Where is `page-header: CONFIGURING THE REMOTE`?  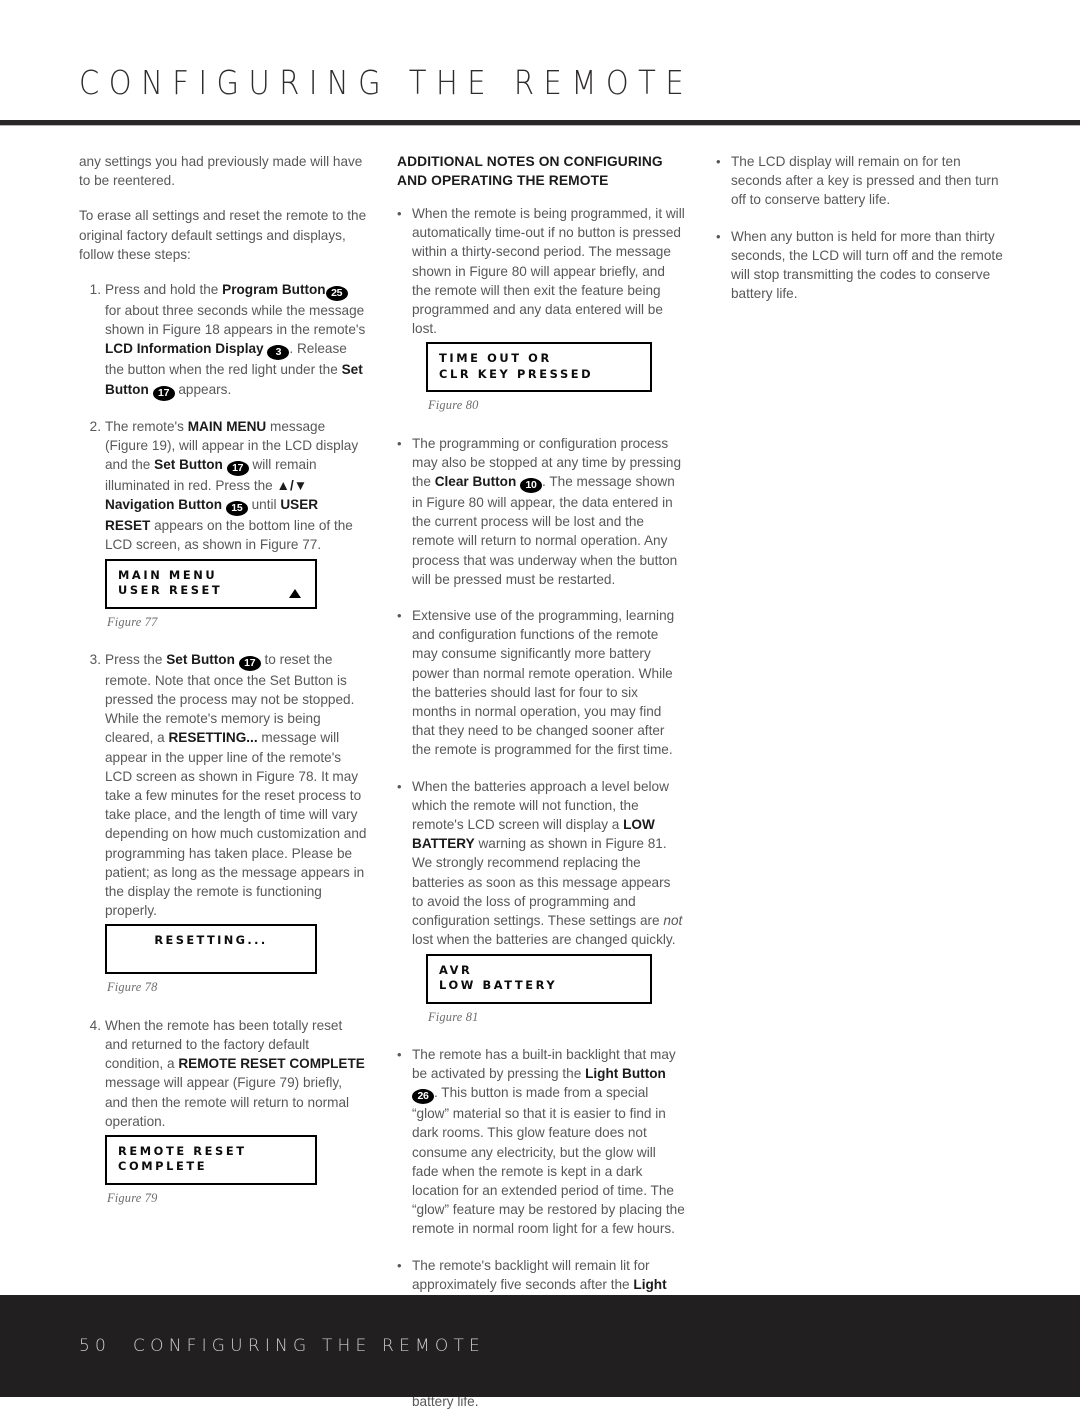
page-header: CONFIGURING THE REMOTE is located at coordinates (540, 63).